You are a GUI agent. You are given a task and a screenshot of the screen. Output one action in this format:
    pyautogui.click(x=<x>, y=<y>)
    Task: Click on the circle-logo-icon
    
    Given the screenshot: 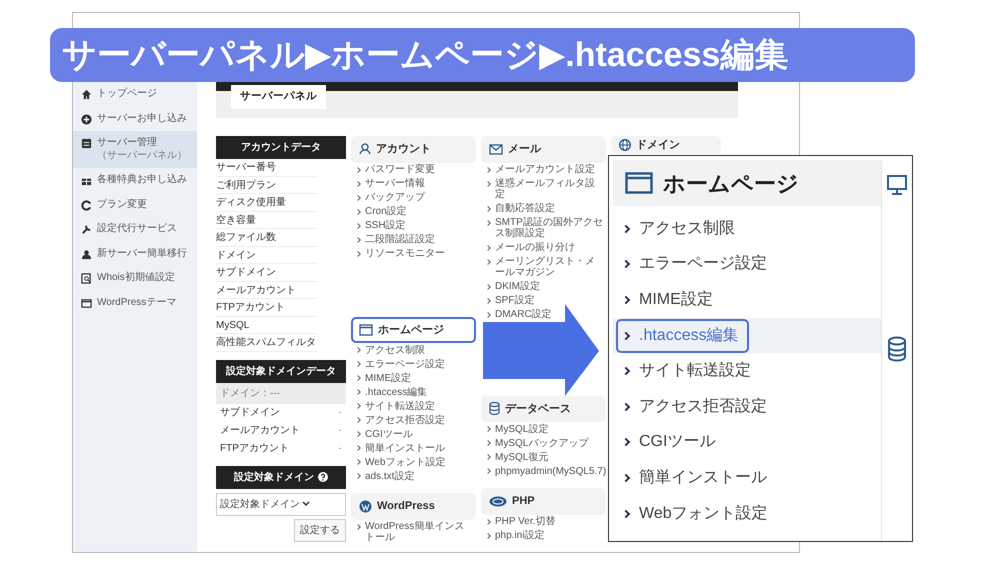 What is the action you would take?
    pyautogui.click(x=365, y=506)
    